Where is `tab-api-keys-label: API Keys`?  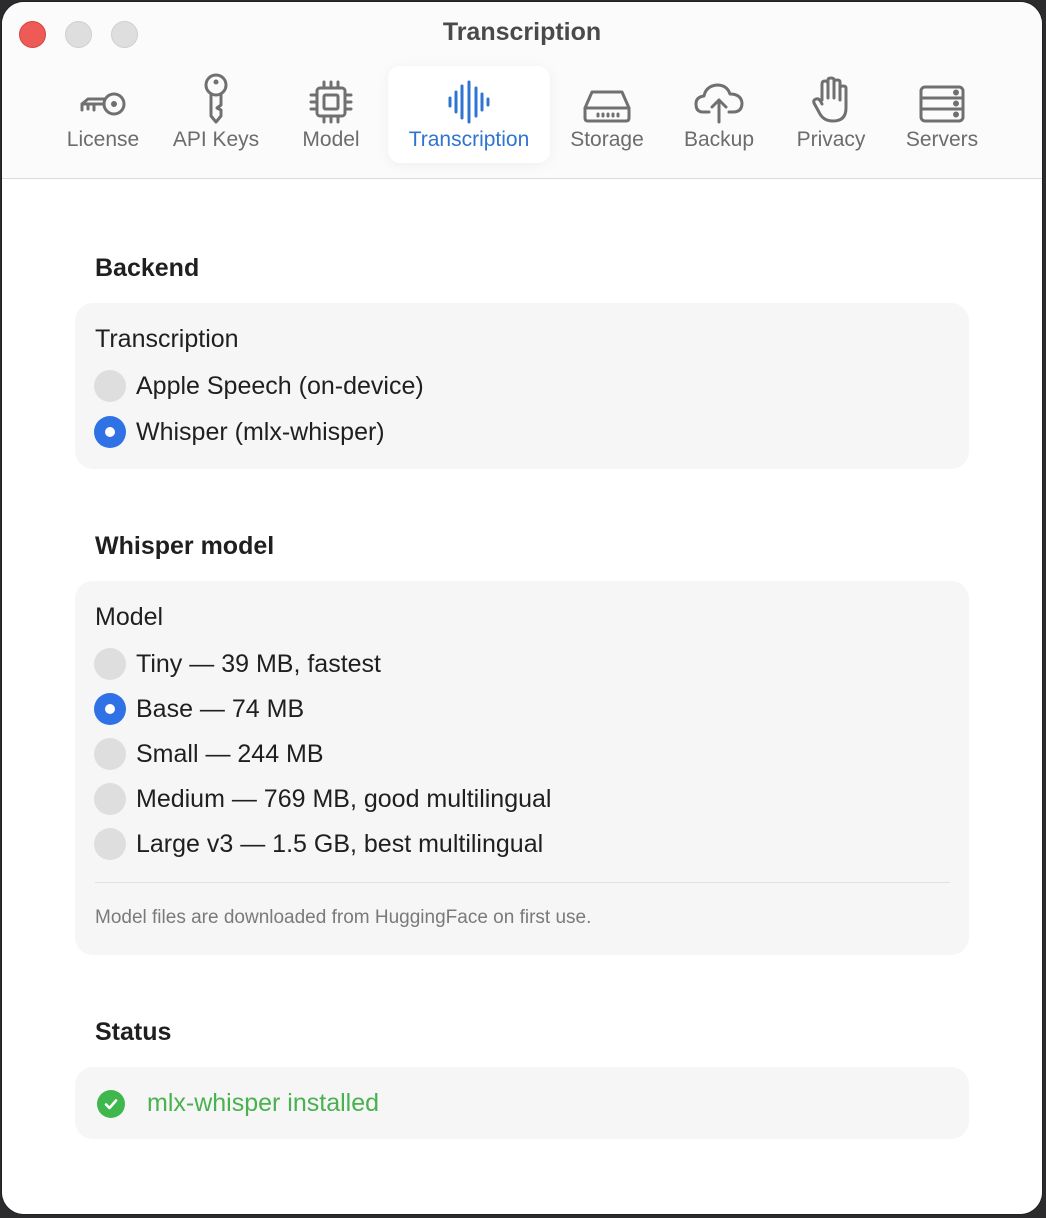
tab-api-keys-label: API Keys is located at coordinates (216, 139).